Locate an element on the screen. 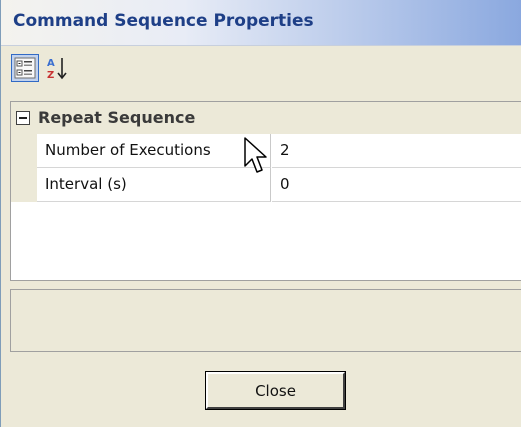 This screenshot has height=427, width=521. title-bar: Command Sequence Properties is located at coordinates (261, 23).